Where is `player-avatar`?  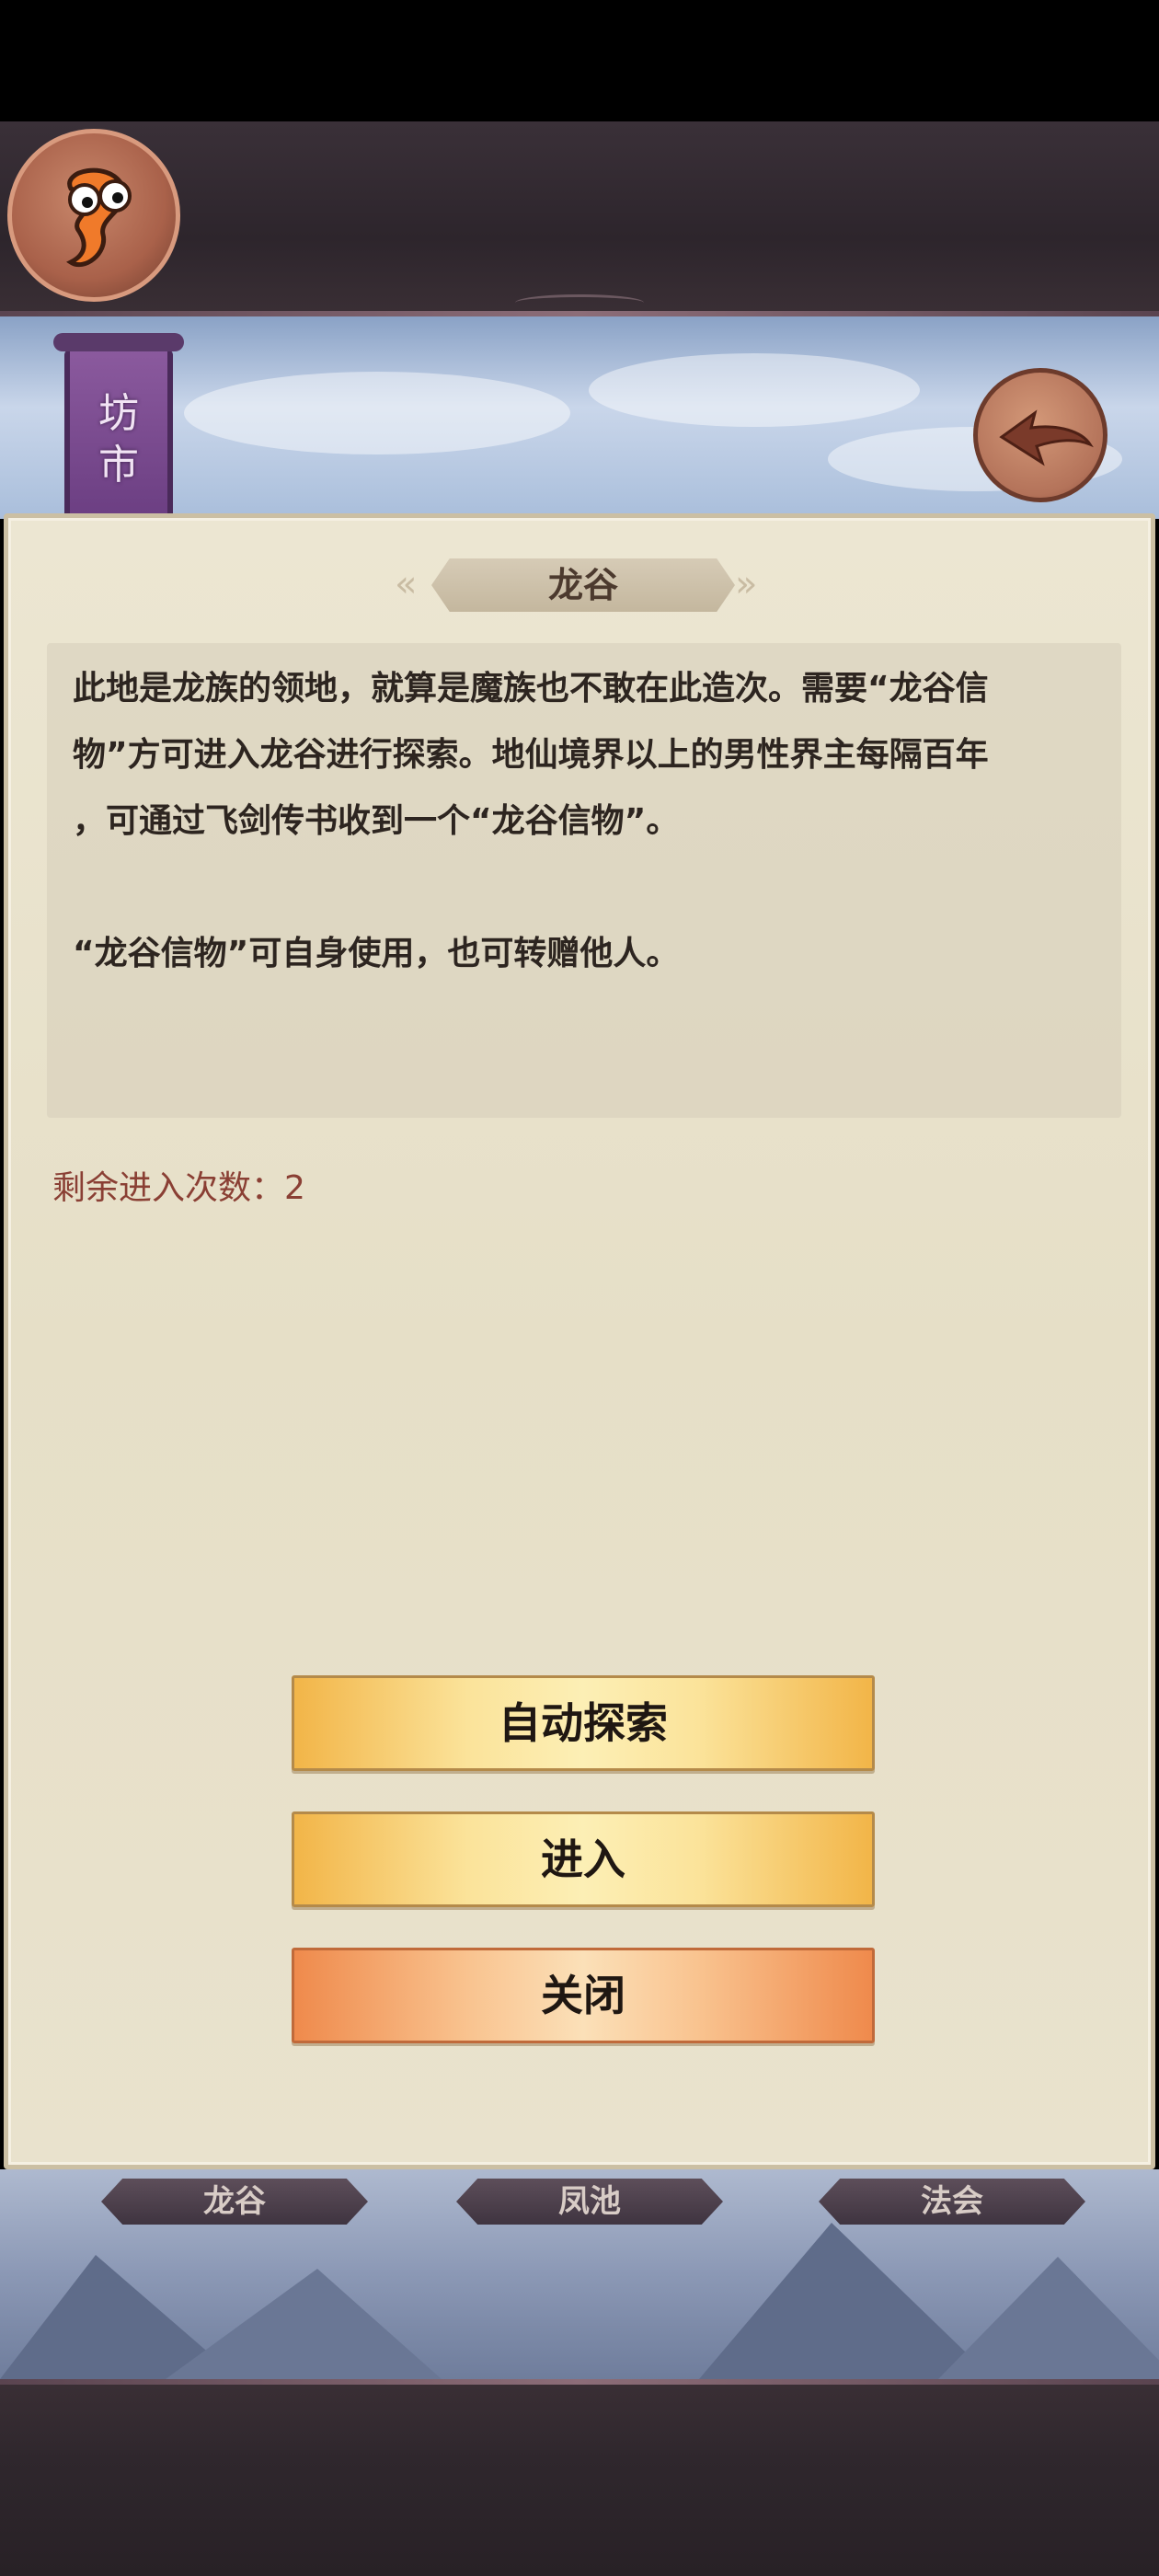 player-avatar is located at coordinates (93, 215).